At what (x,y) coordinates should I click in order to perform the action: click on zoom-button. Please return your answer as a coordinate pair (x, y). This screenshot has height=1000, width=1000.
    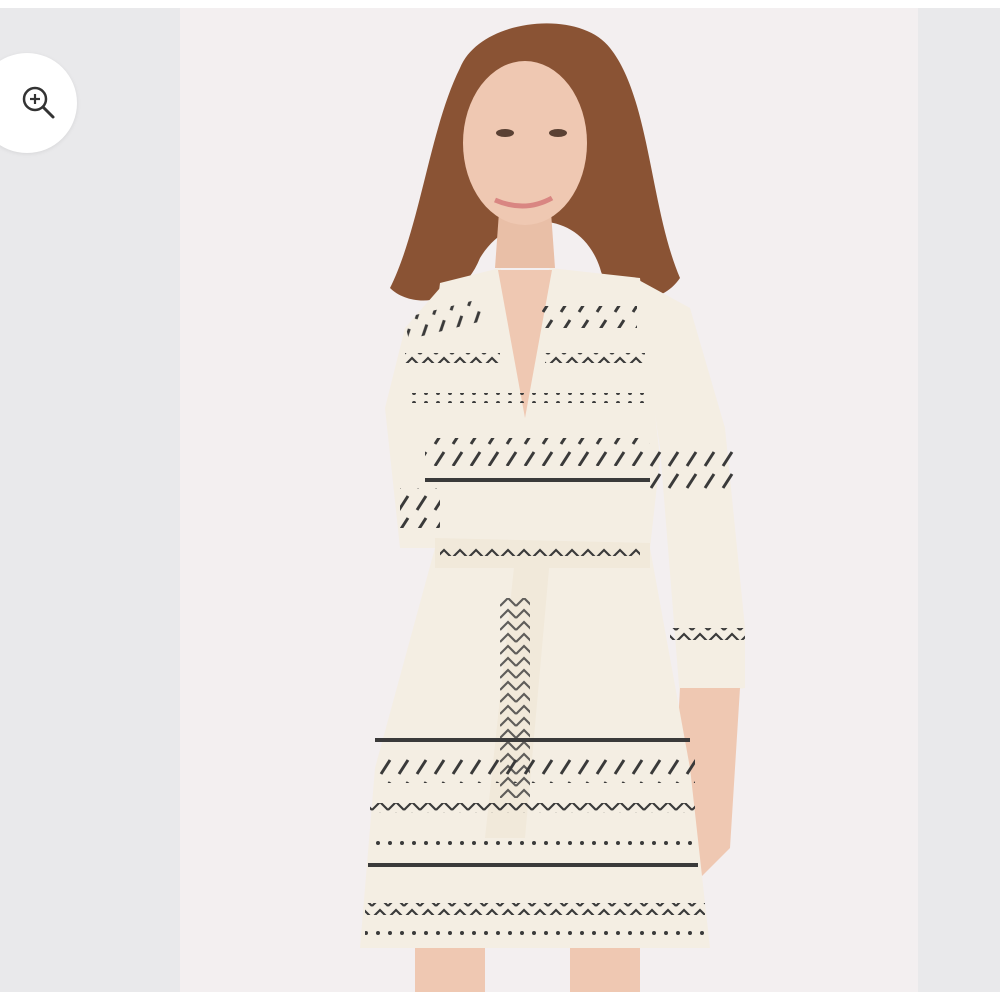
    Looking at the image, I should click on (38, 103).